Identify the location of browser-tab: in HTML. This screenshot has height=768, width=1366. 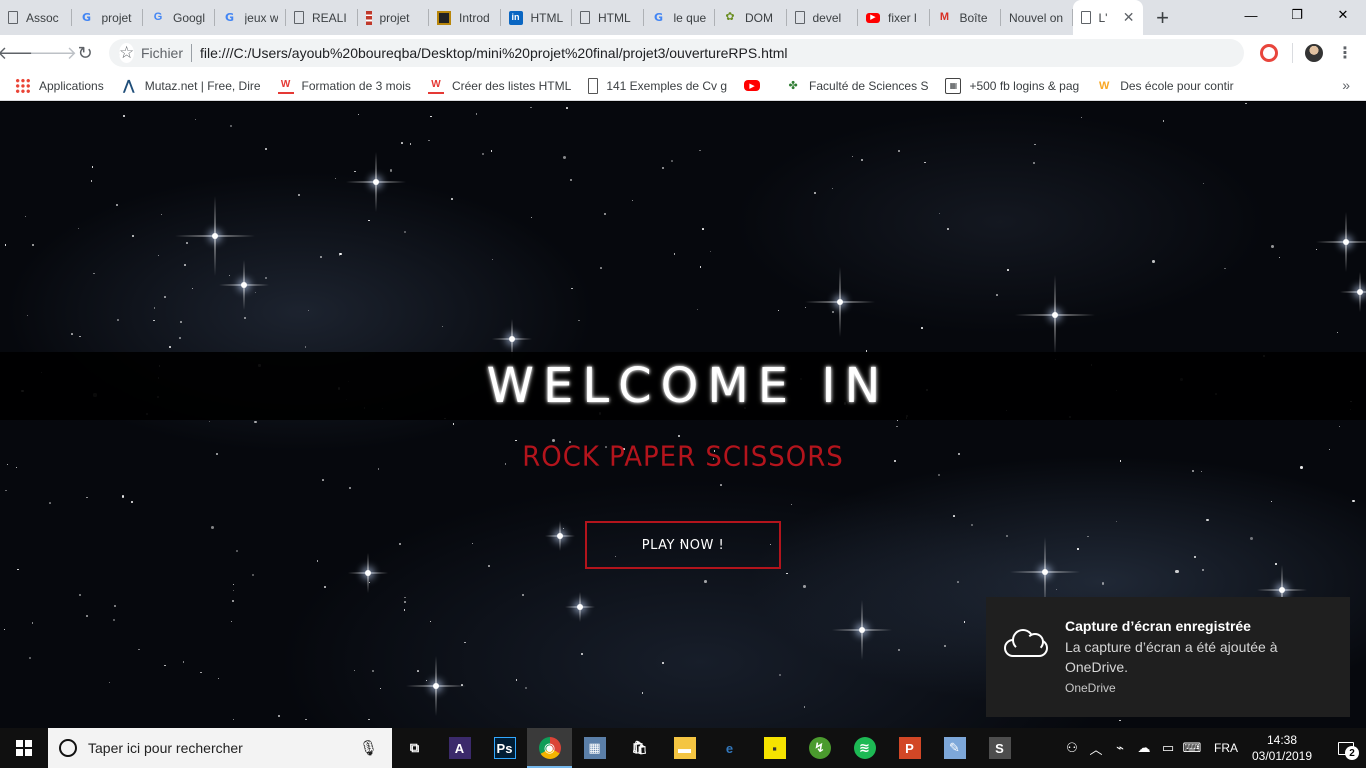
(537, 17).